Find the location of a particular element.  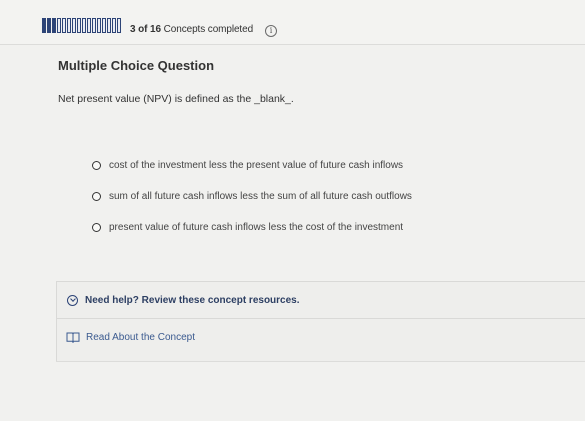

info-icon: i is located at coordinates (271, 31).